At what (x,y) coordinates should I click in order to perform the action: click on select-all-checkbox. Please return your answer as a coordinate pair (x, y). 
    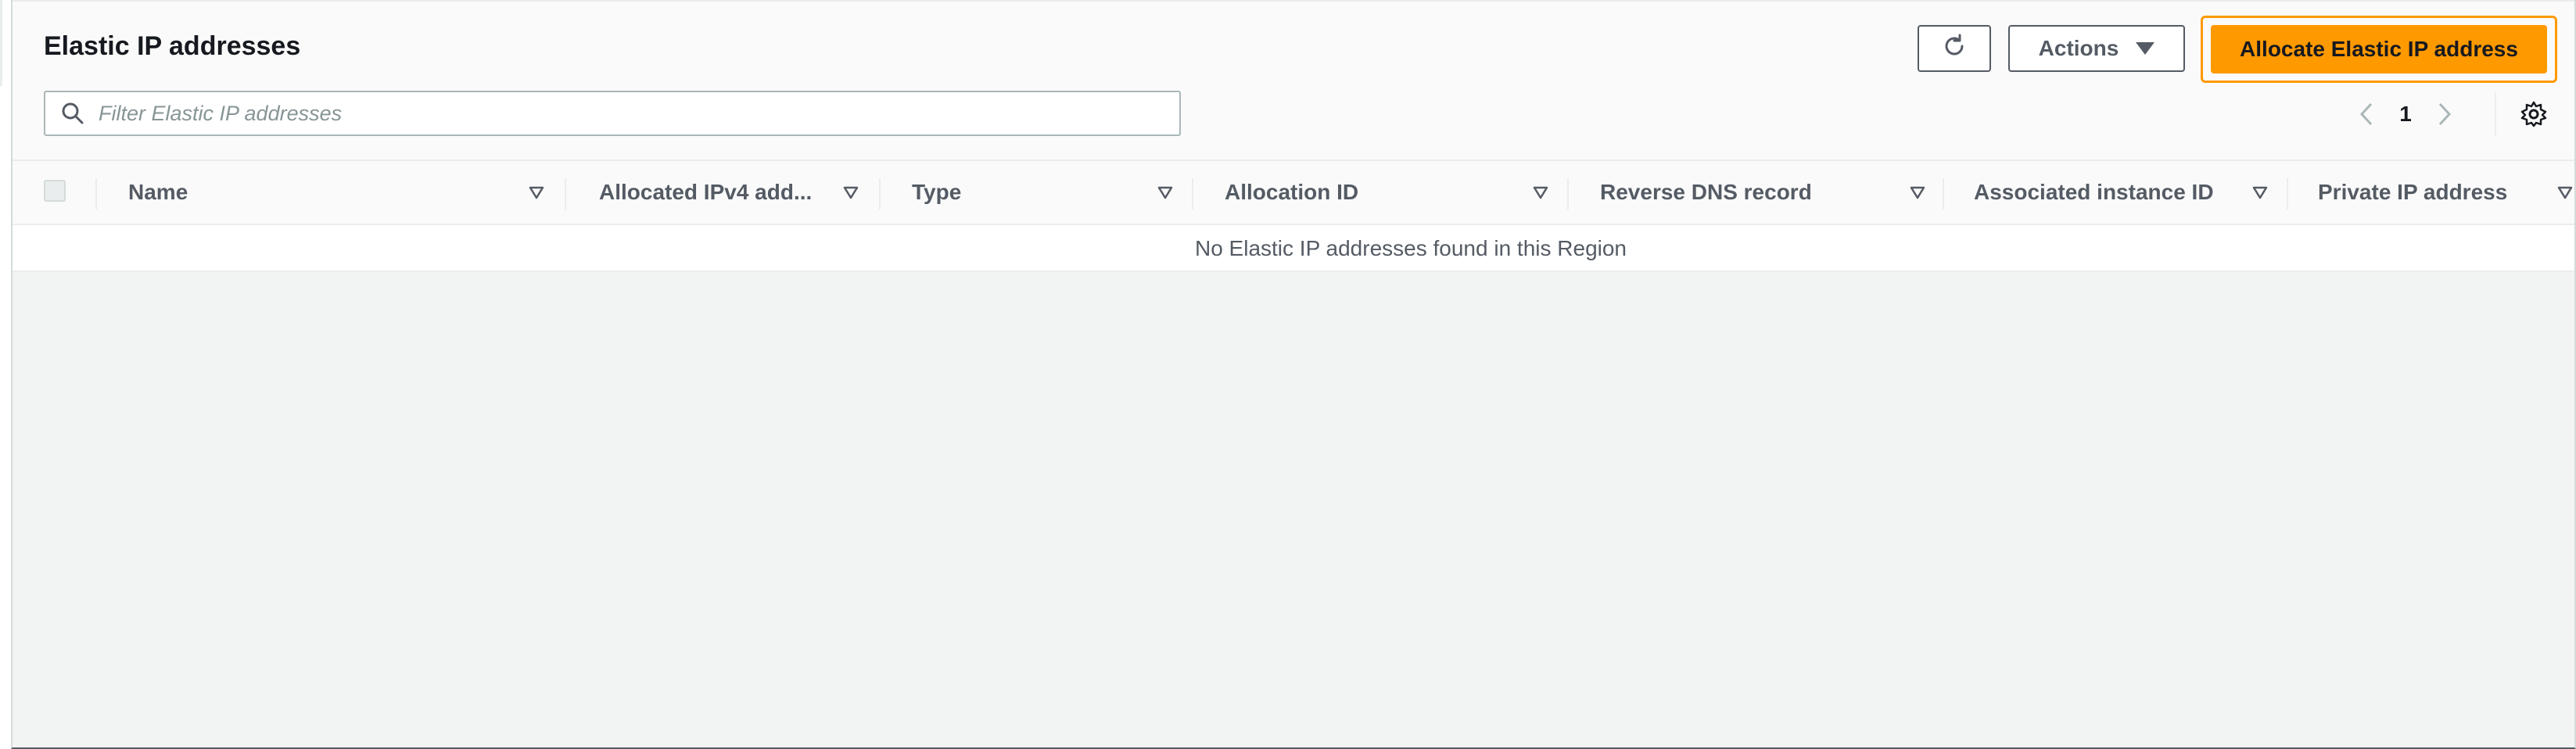
    Looking at the image, I should click on (55, 191).